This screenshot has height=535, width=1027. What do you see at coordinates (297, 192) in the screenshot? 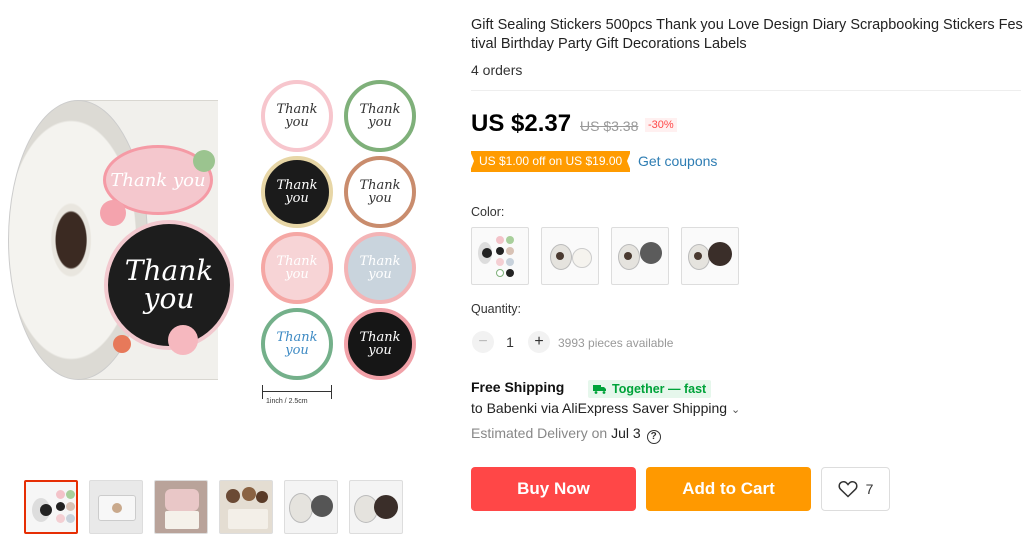
I see `grid-sticker-3: Thank you` at bounding box center [297, 192].